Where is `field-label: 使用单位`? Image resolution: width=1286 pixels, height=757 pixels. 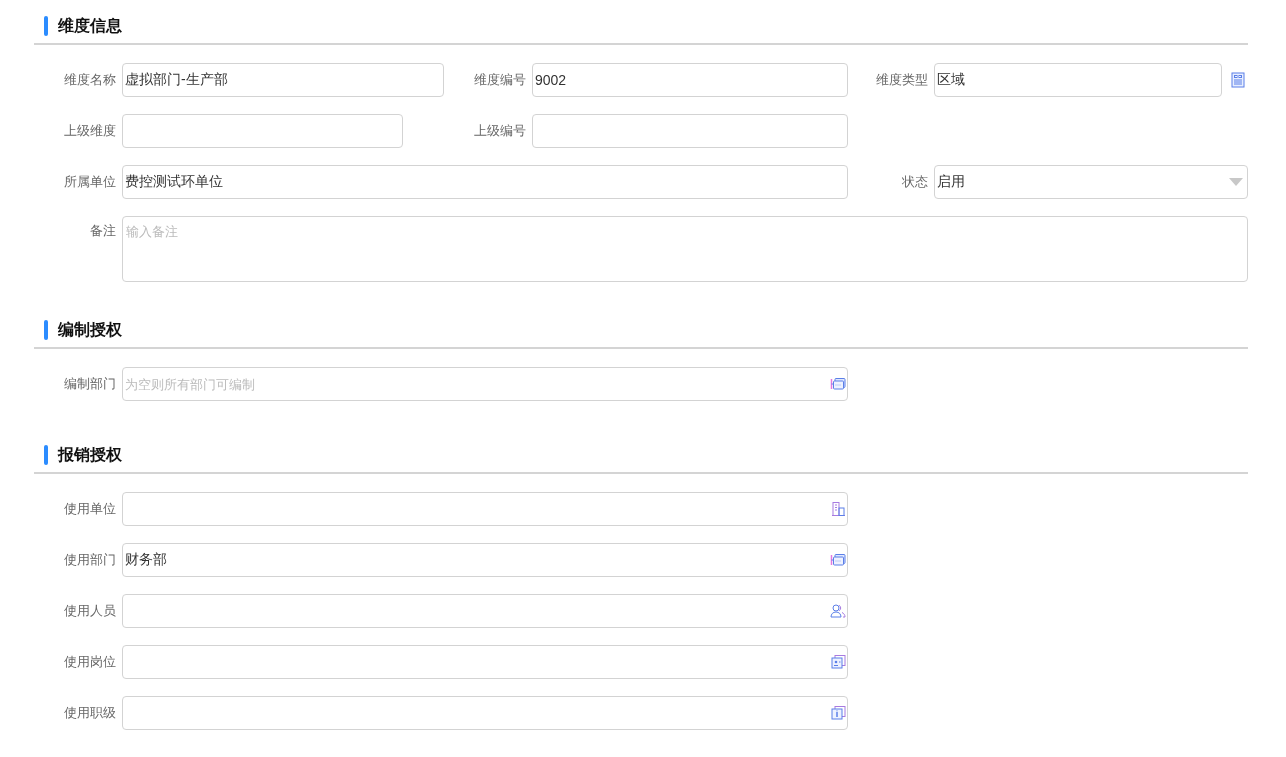 field-label: 使用单位 is located at coordinates (90, 509).